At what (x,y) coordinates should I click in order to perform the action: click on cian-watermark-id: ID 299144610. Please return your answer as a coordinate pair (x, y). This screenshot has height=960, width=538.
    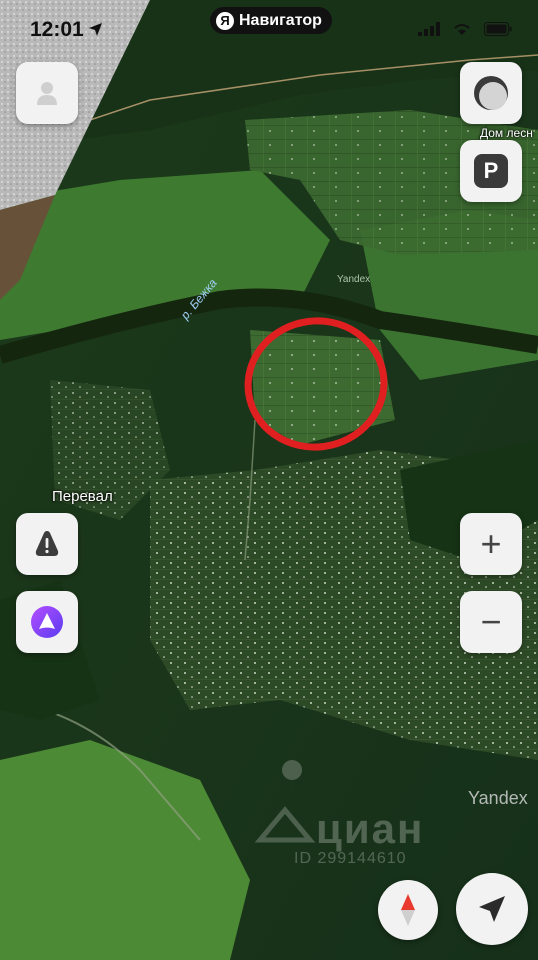
    Looking at the image, I should click on (350, 858).